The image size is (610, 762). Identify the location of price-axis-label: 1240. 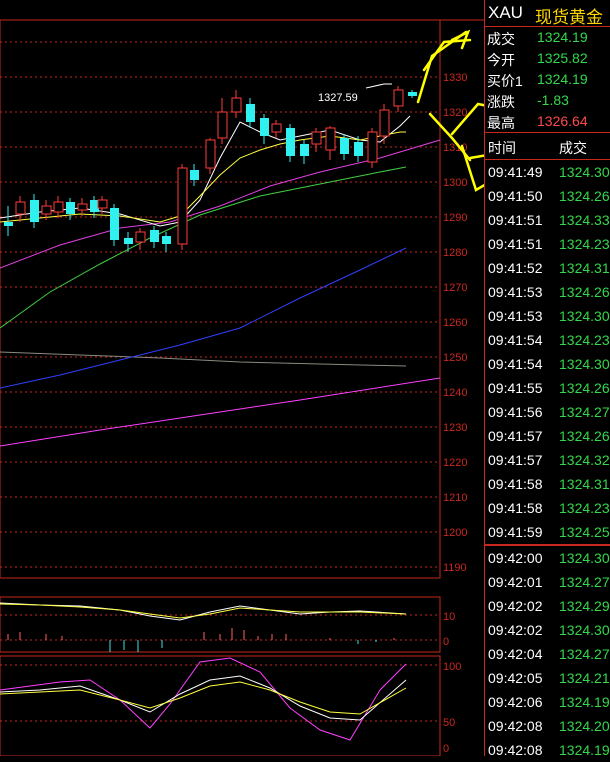
(455, 393).